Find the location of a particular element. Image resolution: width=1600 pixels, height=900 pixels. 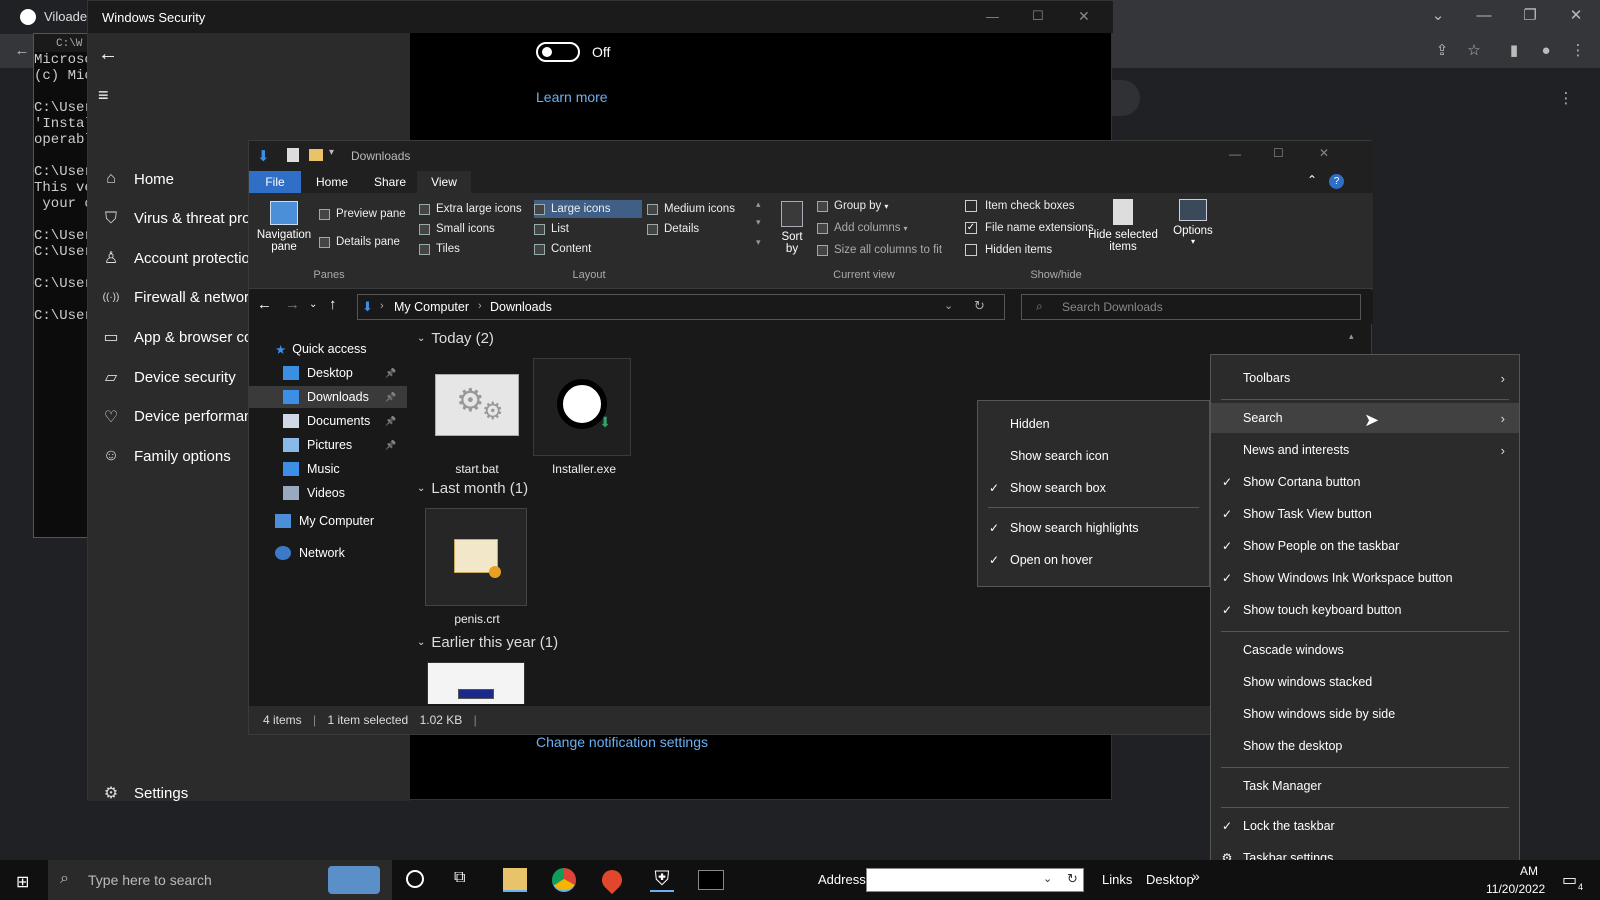

breadcrumb-downloads: Downloads is located at coordinates (521, 307).